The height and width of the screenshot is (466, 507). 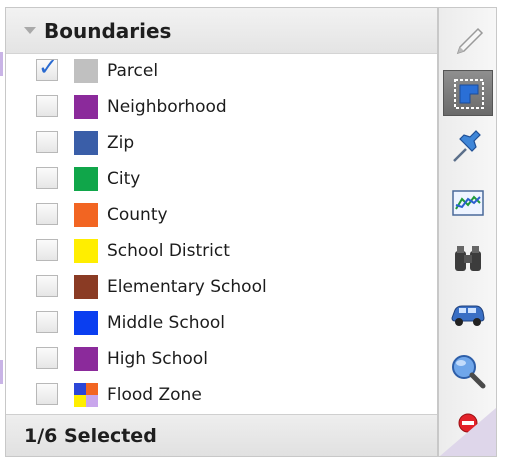 I want to click on list-item-label: Neighborhood, so click(x=167, y=107).